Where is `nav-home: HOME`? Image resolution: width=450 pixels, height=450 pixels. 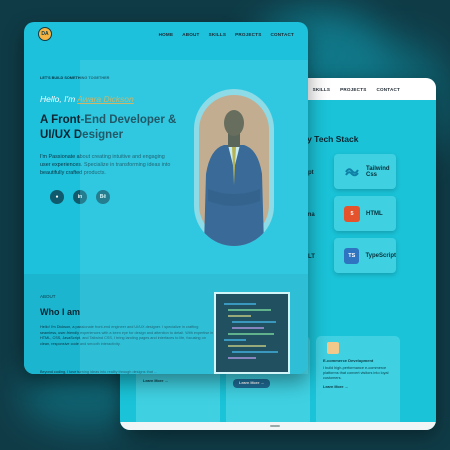 nav-home: HOME is located at coordinates (166, 34).